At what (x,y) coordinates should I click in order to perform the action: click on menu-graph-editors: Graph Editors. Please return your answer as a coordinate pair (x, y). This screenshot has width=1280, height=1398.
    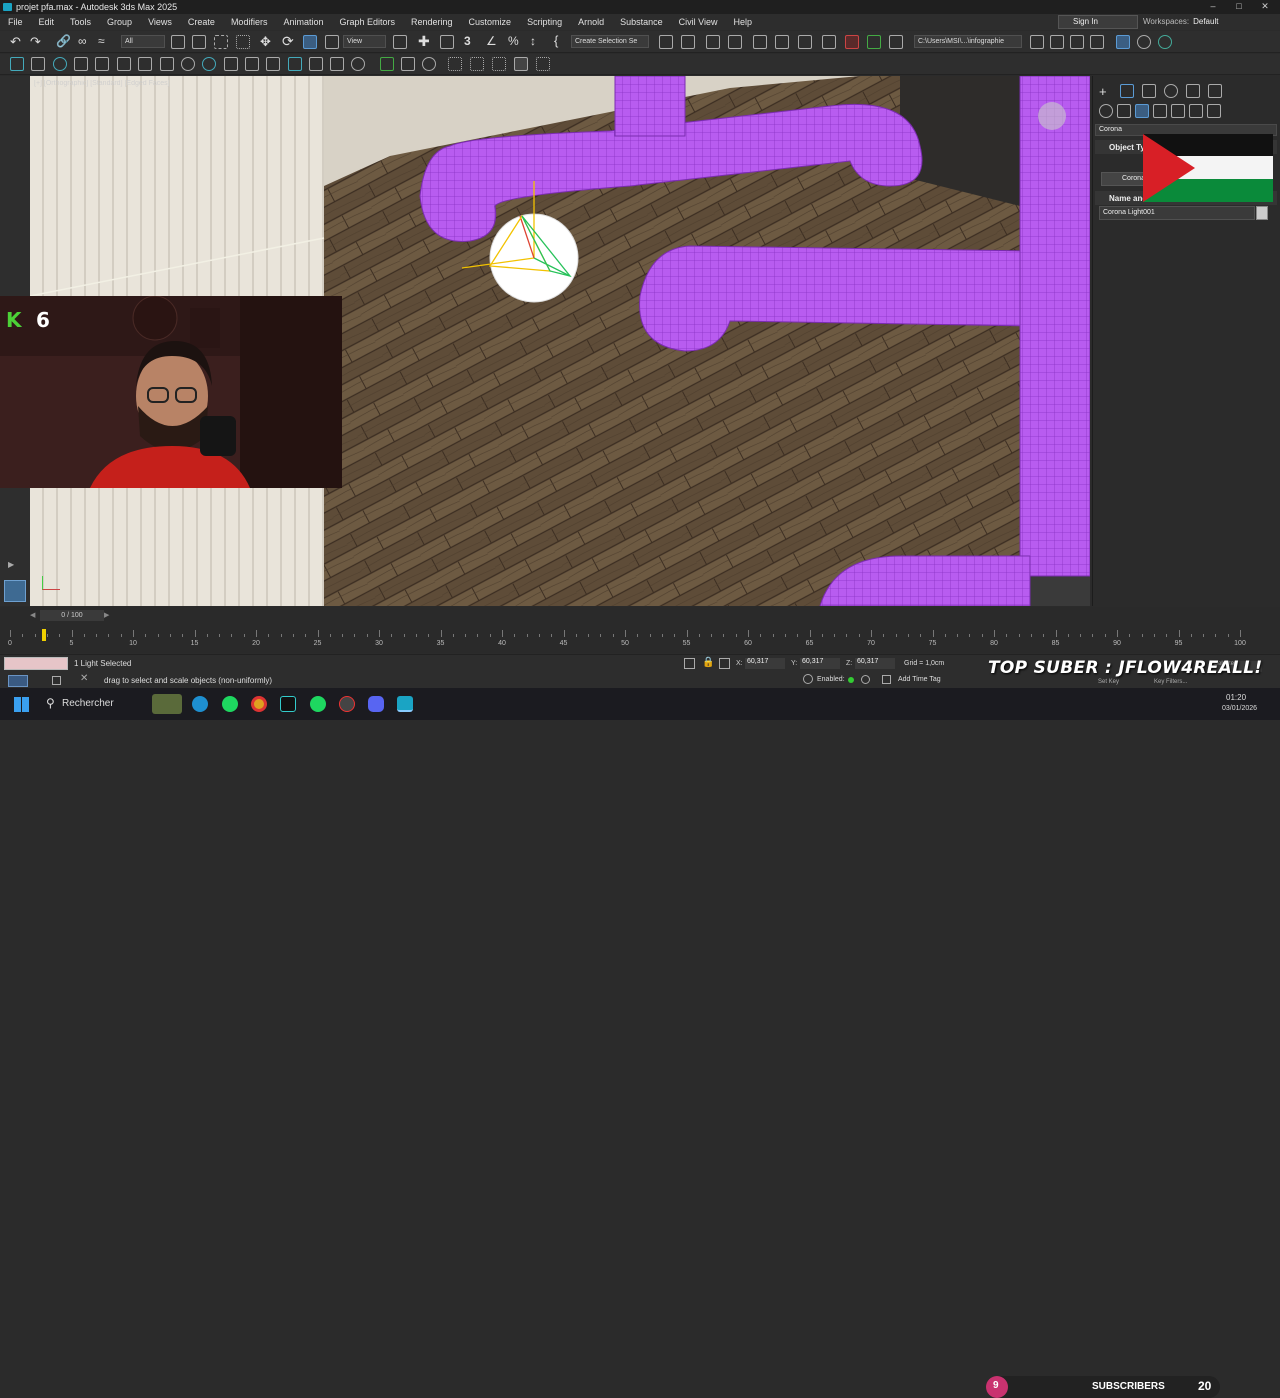
    Looking at the image, I should click on (367, 22).